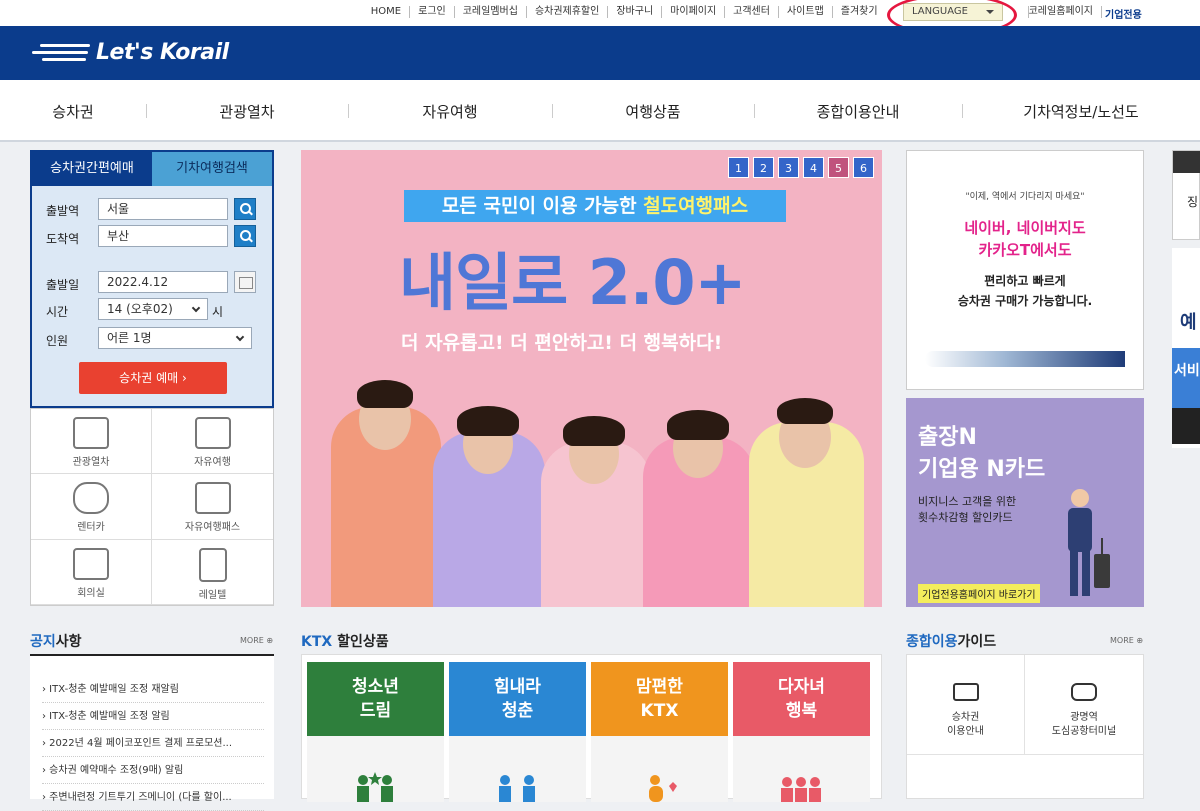 The image size is (1200, 811). I want to click on guide-title: 종합이용가이드, so click(951, 642).